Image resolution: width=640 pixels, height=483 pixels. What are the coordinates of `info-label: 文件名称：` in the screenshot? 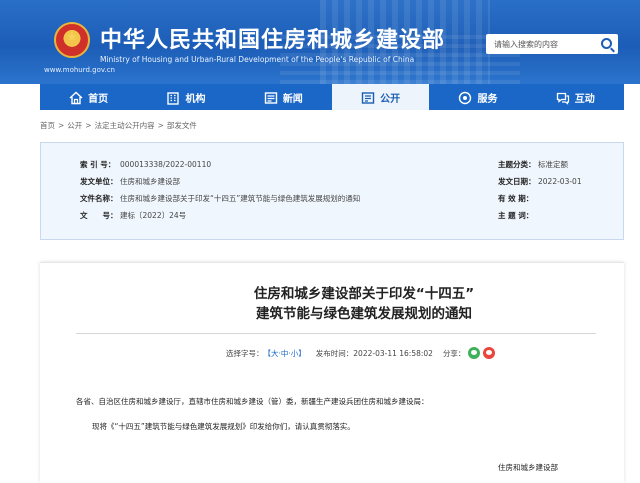 It's located at (99, 198).